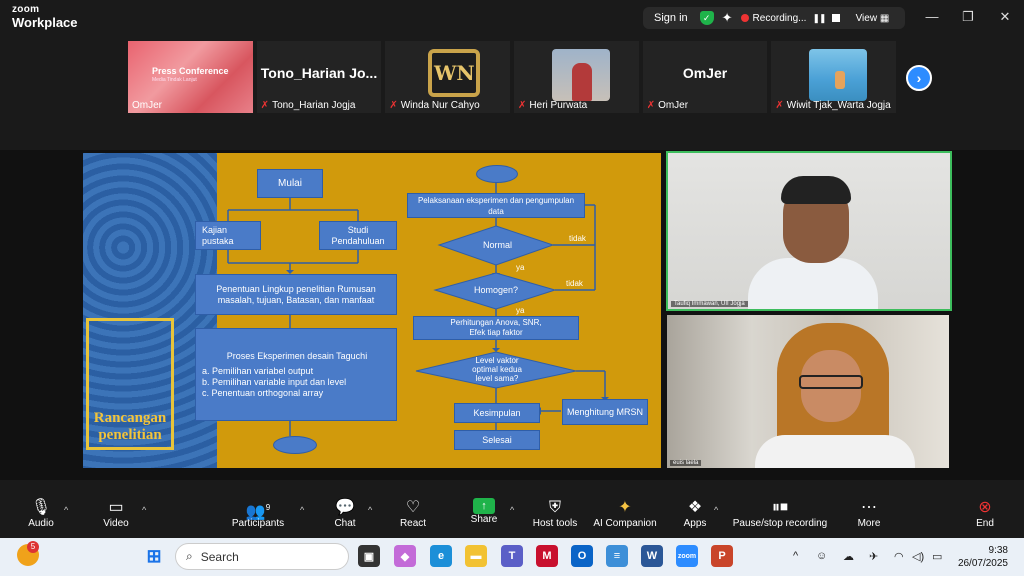 This screenshot has width=1024, height=576. Describe the element at coordinates (345, 513) in the screenshot. I see `chat-button: 💬 Chat` at that location.